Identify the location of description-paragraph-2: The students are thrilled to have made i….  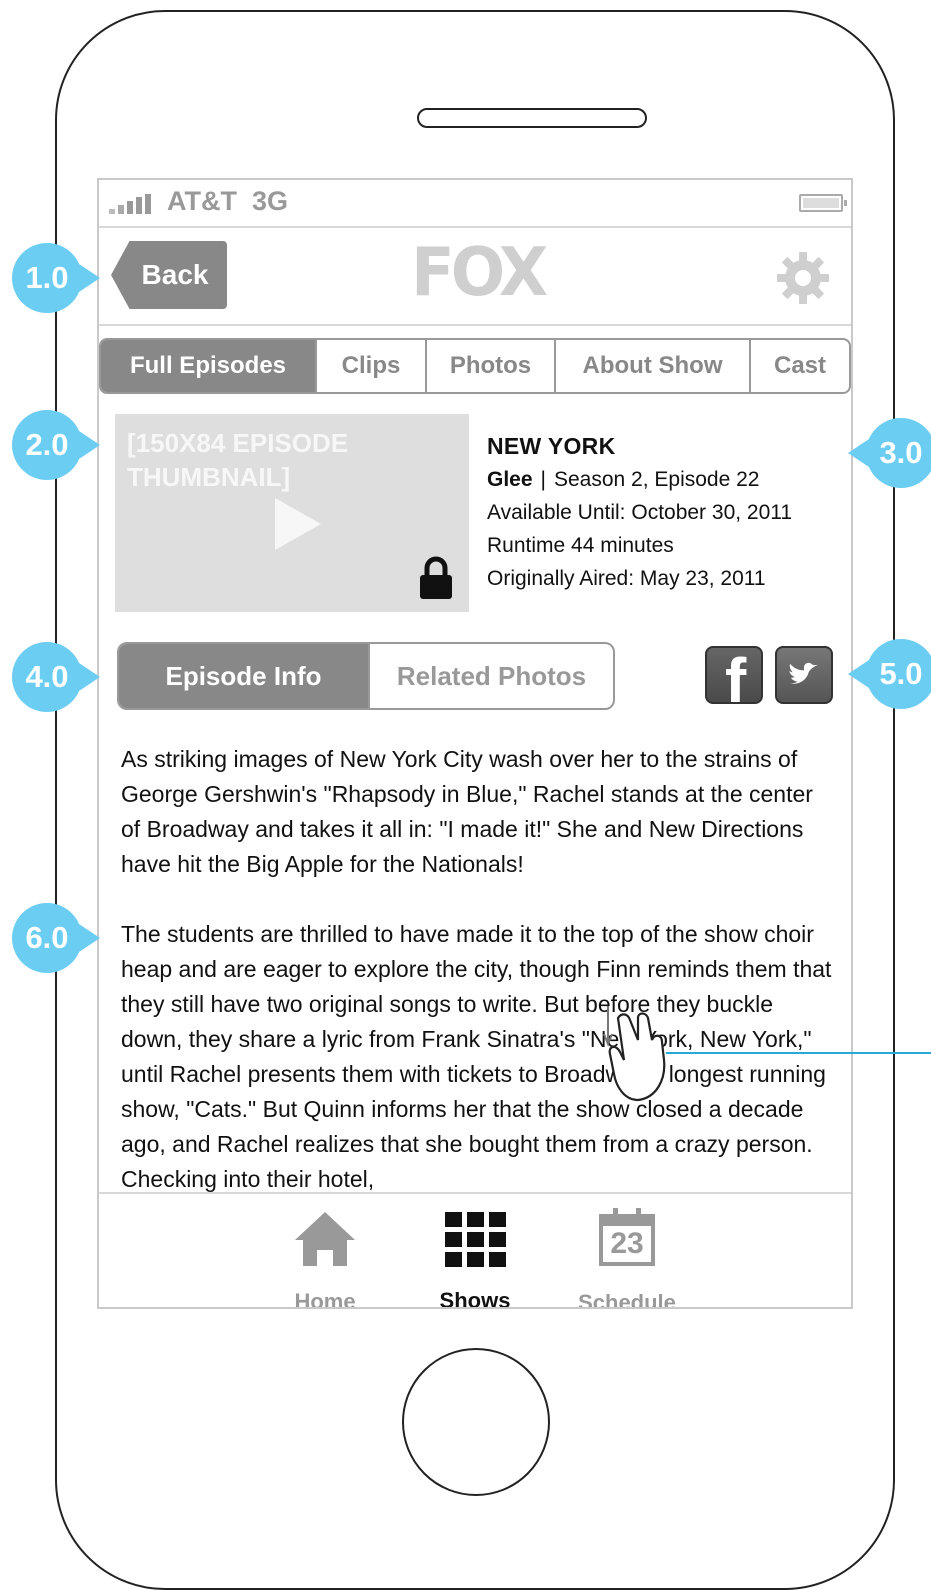
(476, 1056).